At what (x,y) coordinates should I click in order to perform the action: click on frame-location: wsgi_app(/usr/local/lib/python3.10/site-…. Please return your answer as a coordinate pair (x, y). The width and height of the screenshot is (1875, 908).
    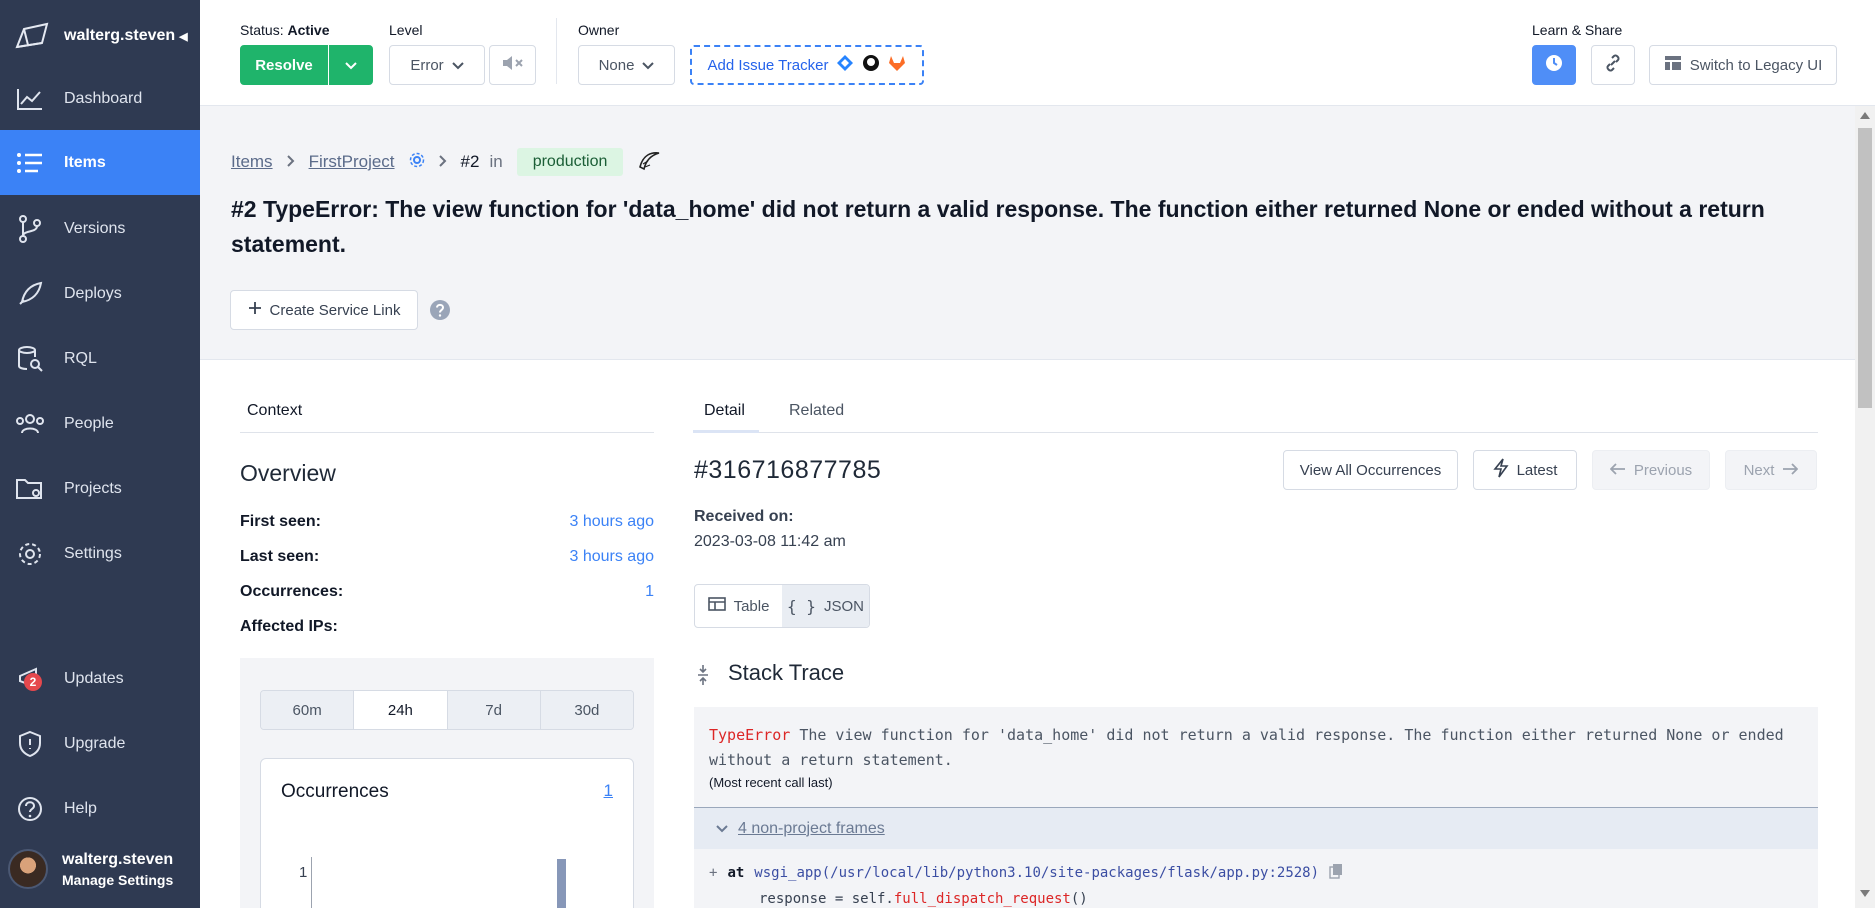
    Looking at the image, I should click on (1036, 873).